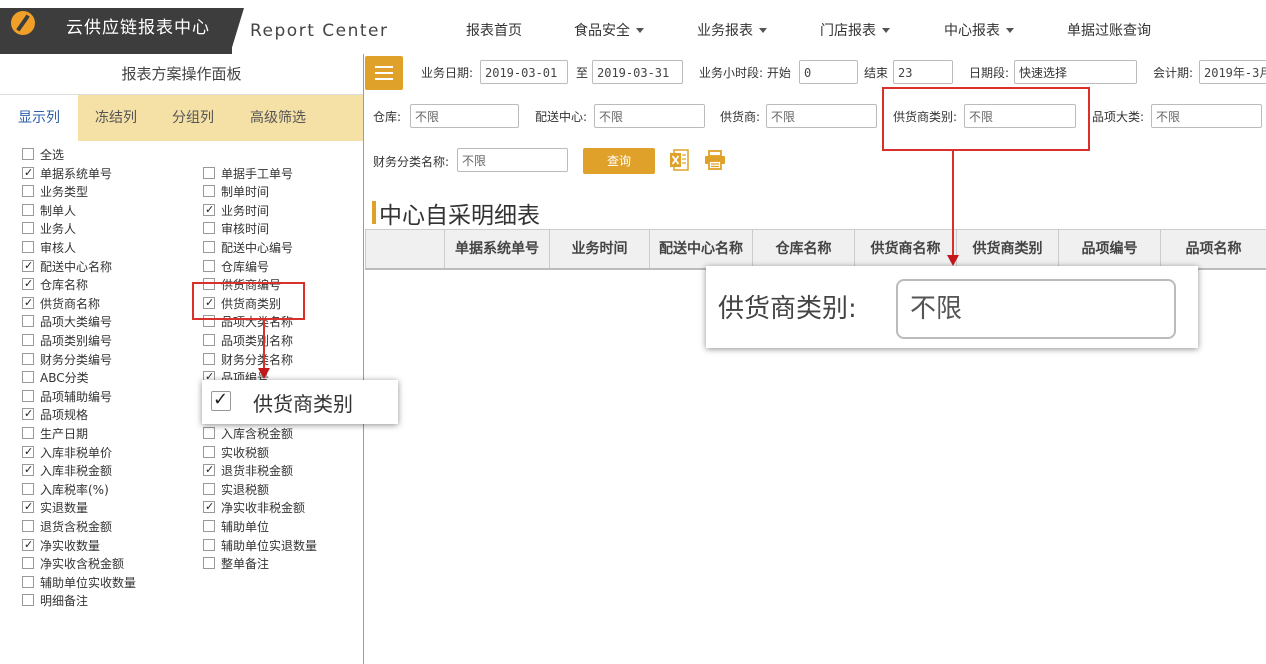 The image size is (1266, 664). What do you see at coordinates (67, 452) in the screenshot?
I see `column-checkbox-item: 入库非税单价` at bounding box center [67, 452].